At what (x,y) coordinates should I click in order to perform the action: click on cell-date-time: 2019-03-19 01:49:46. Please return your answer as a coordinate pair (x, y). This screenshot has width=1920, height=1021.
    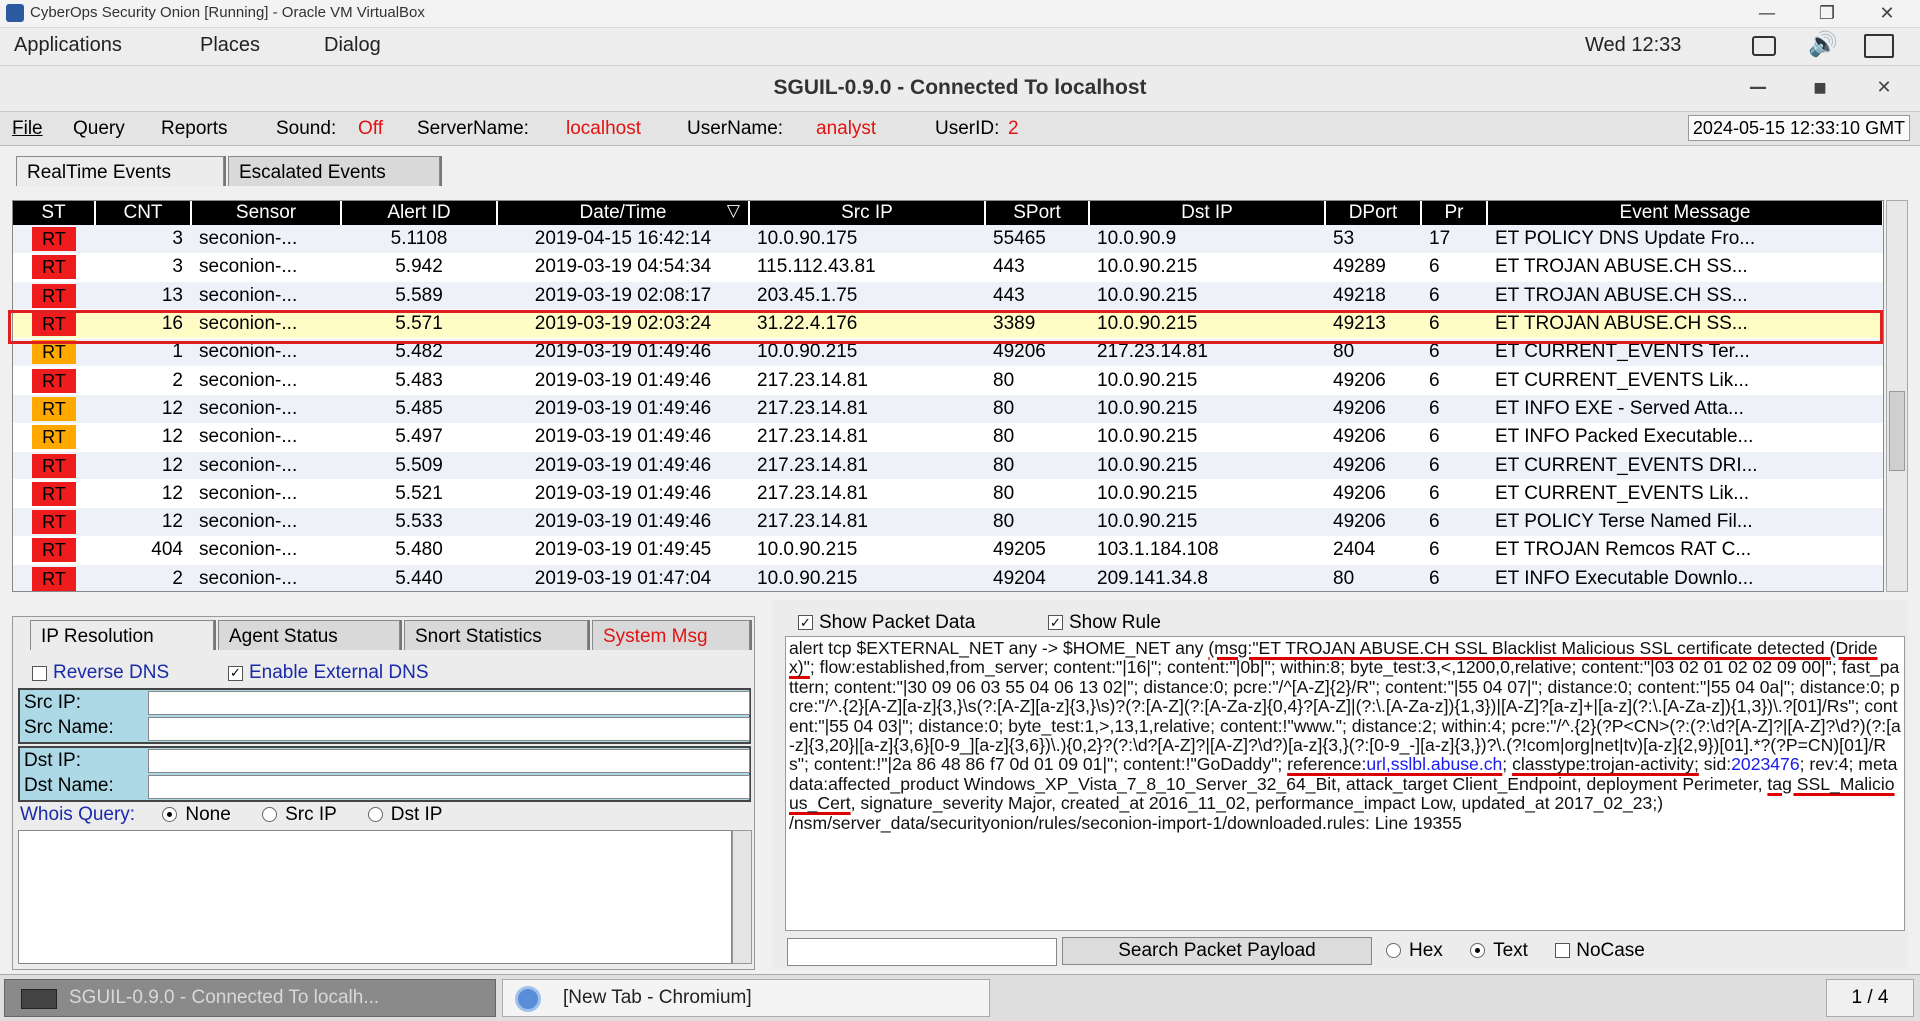
    Looking at the image, I should click on (623, 352).